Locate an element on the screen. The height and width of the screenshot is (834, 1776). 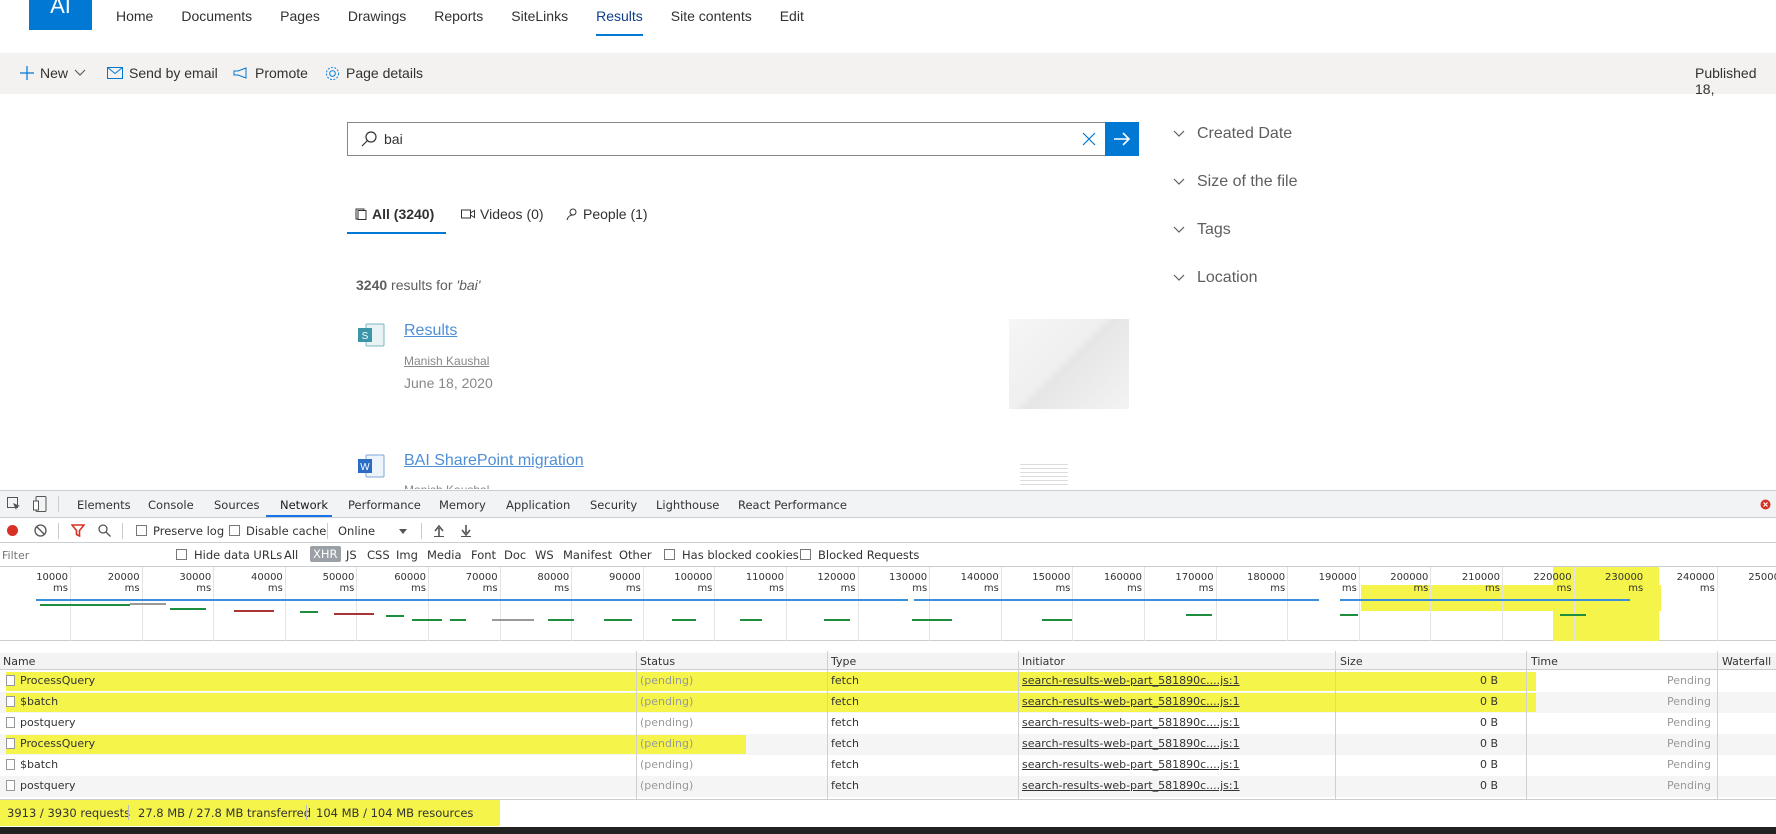
filter-type-doc: Doc is located at coordinates (515, 555).